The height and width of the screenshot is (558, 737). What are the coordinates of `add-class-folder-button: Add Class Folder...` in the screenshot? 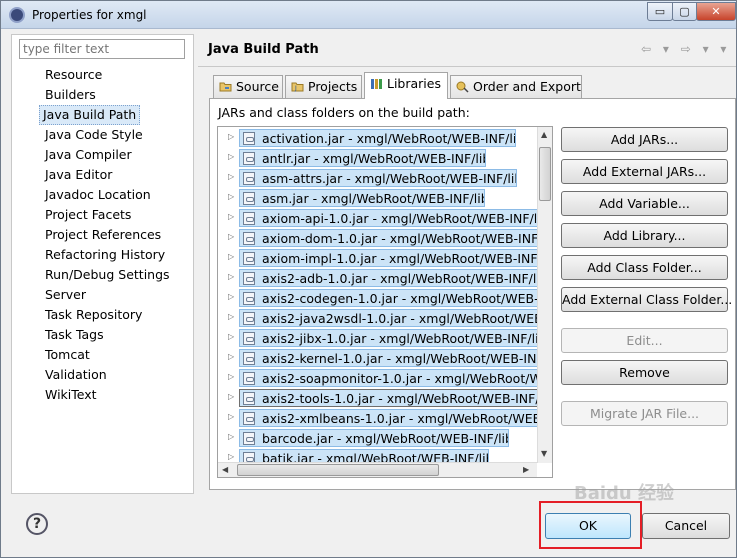 It's located at (644, 267).